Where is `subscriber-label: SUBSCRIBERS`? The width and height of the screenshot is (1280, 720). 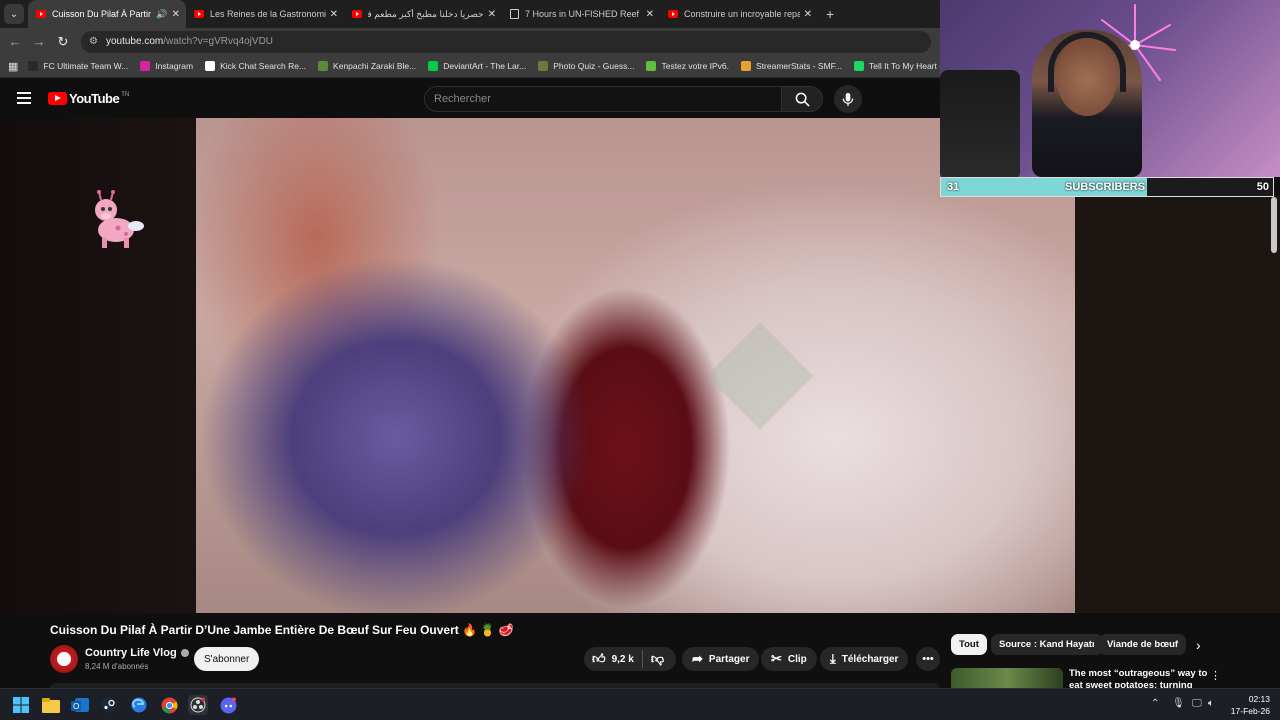 subscriber-label: SUBSCRIBERS is located at coordinates (1105, 187).